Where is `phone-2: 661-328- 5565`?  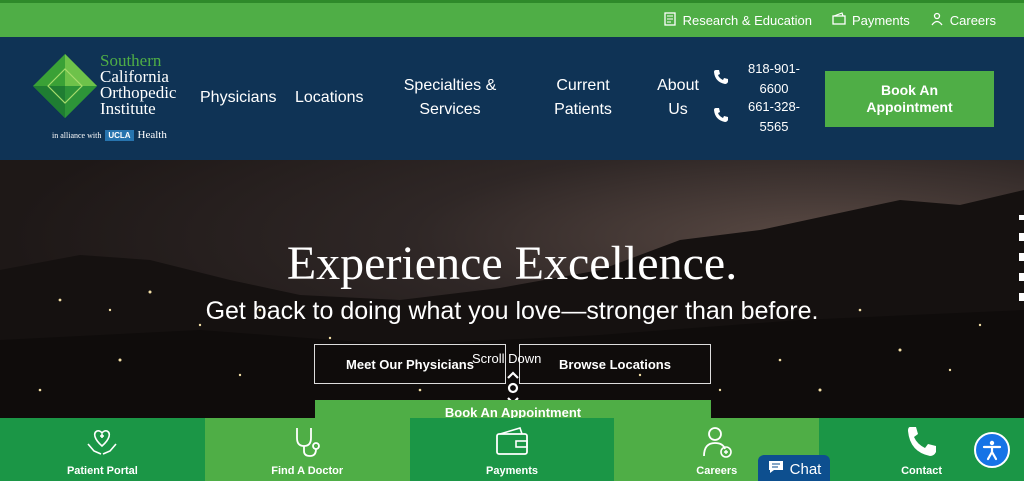 phone-2: 661-328- 5565 is located at coordinates (757, 117).